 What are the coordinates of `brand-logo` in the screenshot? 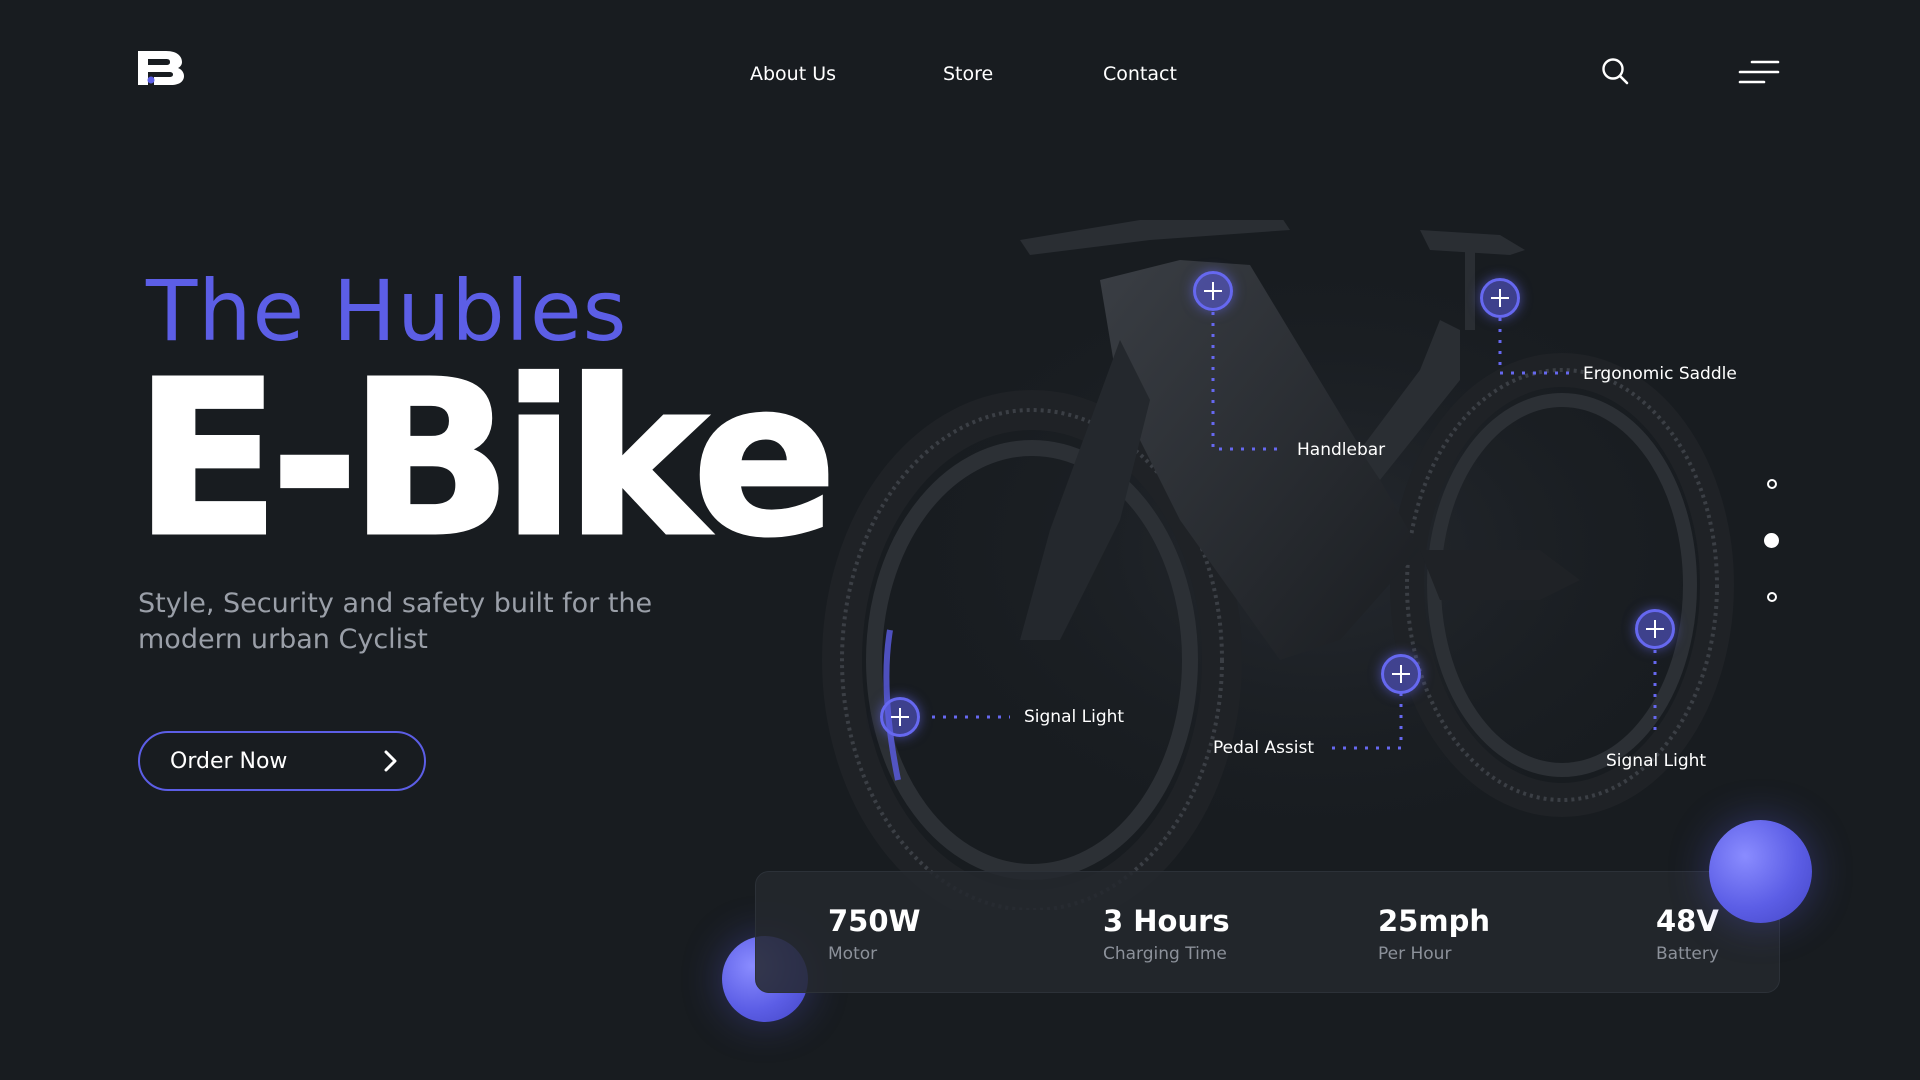 It's located at (161, 68).